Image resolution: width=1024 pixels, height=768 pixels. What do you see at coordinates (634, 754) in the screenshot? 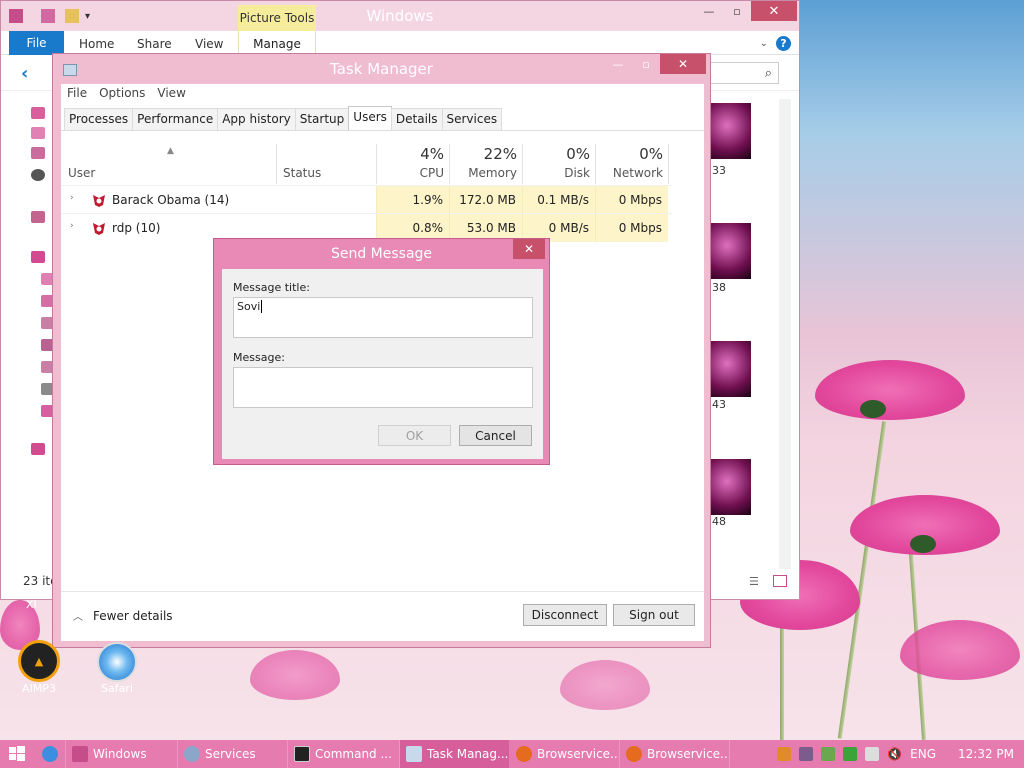
I see `firefox-icon` at bounding box center [634, 754].